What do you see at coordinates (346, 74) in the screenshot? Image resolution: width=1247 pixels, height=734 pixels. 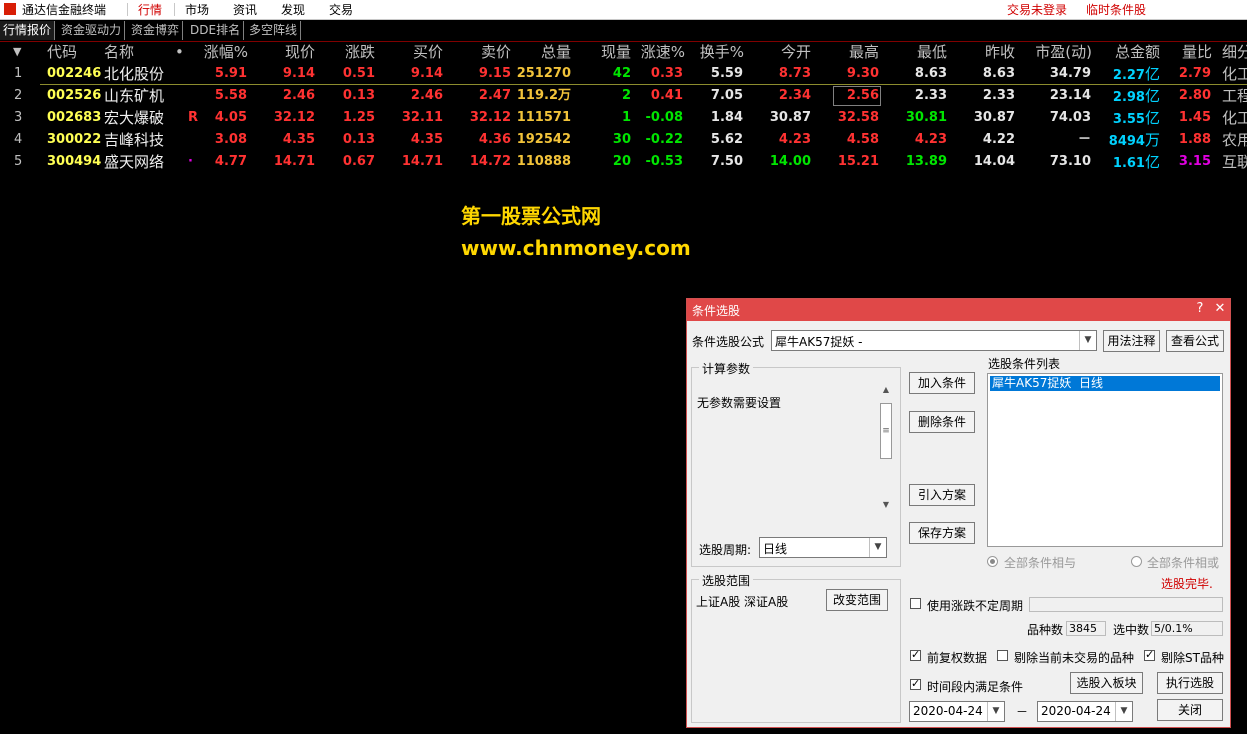 I see `cell-chg: 0.51` at bounding box center [346, 74].